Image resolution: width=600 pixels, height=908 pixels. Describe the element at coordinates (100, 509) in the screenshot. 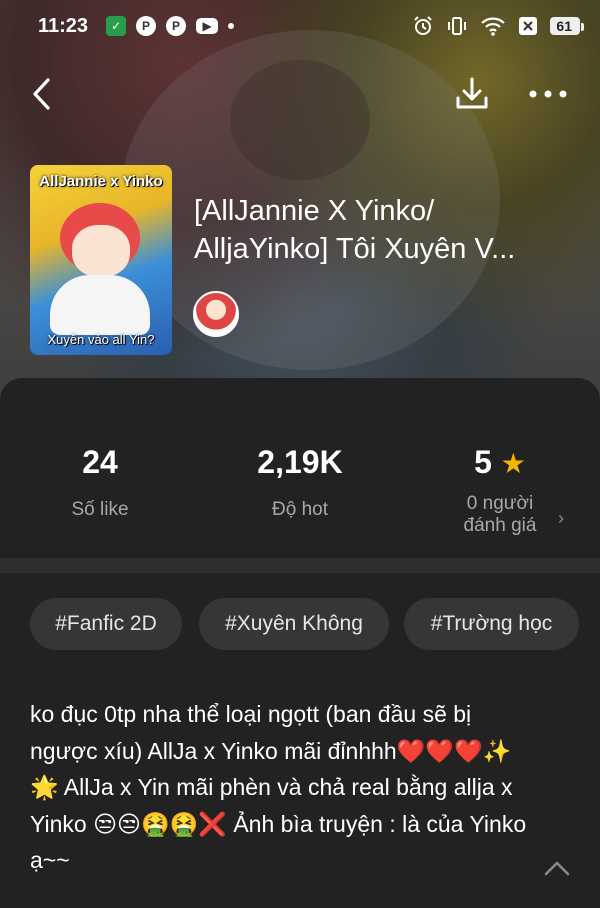

I see `likes-label: Số like` at that location.